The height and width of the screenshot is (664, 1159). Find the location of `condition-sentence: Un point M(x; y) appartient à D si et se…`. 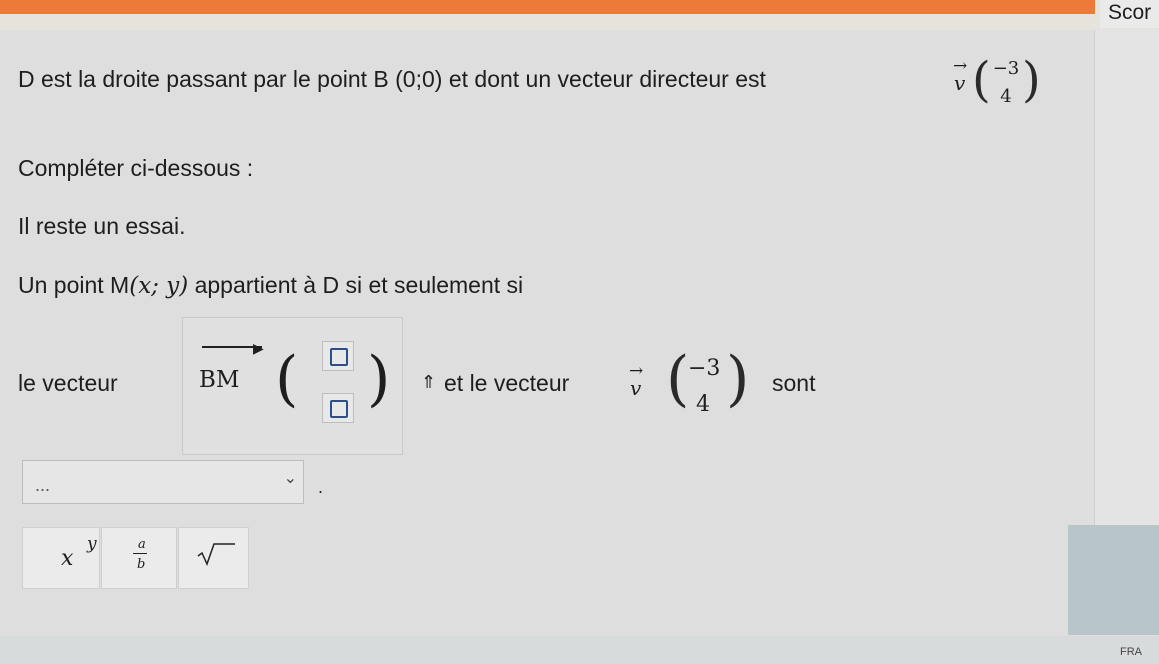

condition-sentence: Un point M(x; y) appartient à D si et se… is located at coordinates (271, 285).